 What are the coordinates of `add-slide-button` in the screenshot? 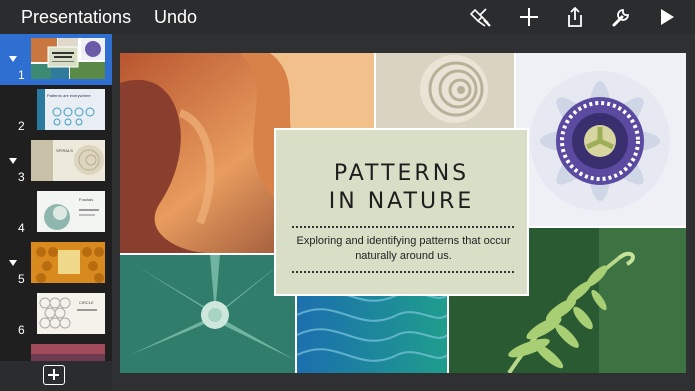 It's located at (54, 375).